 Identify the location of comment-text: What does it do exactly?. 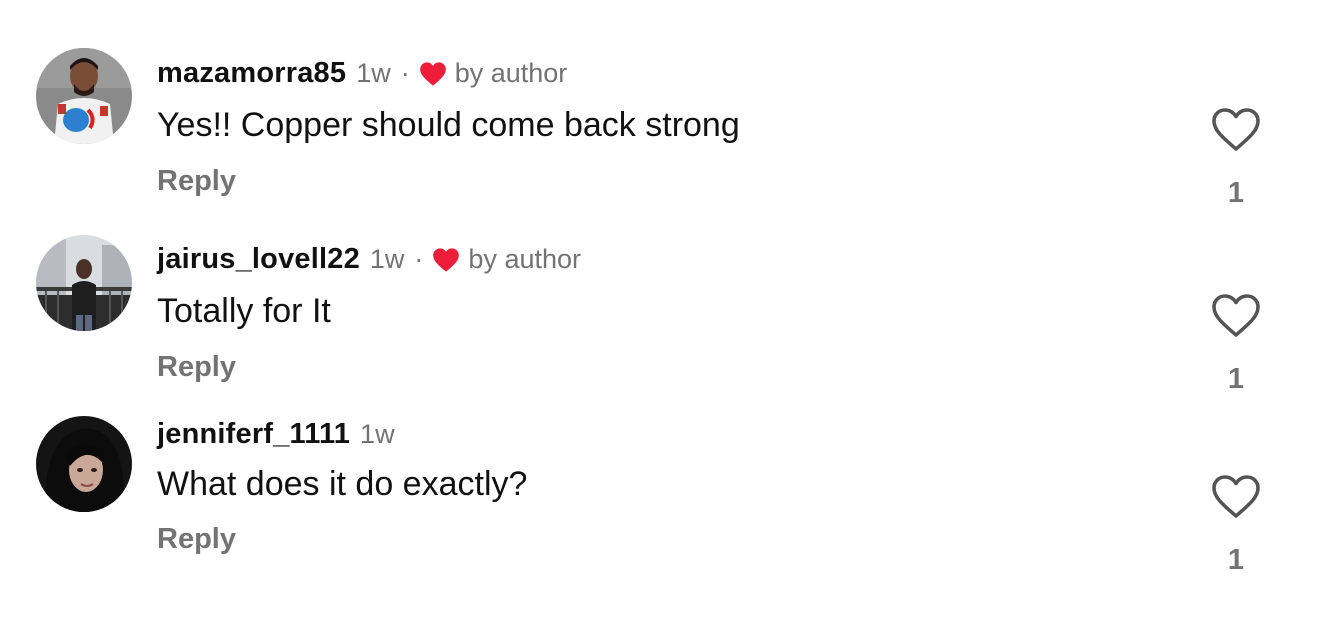
(342, 484).